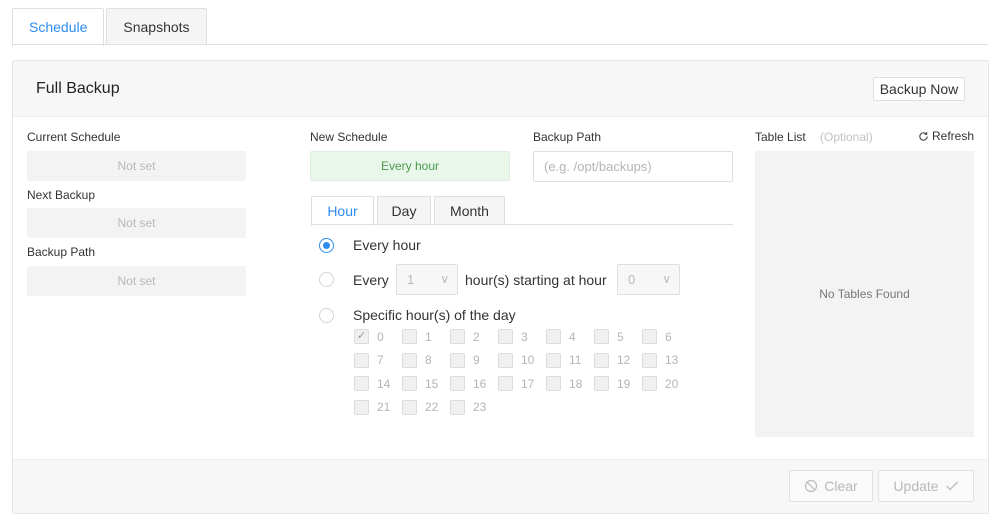  Describe the element at coordinates (476, 336) in the screenshot. I see `hour-label: 2` at that location.